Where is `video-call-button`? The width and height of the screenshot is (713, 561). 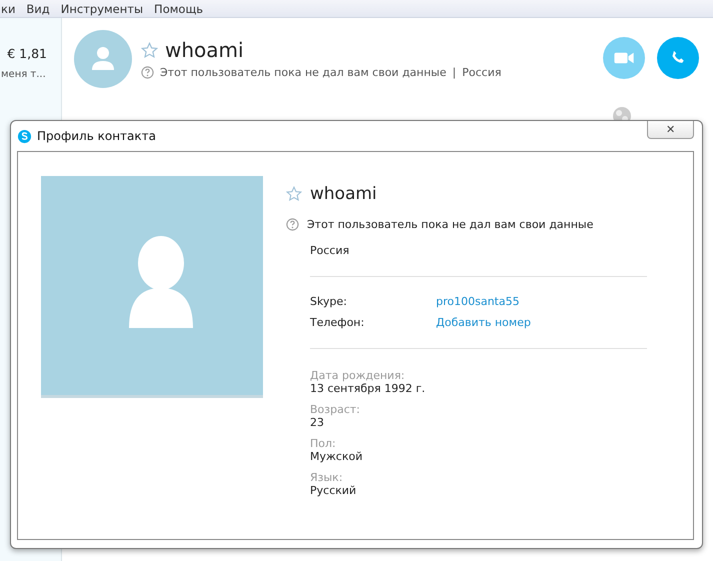
video-call-button is located at coordinates (624, 58).